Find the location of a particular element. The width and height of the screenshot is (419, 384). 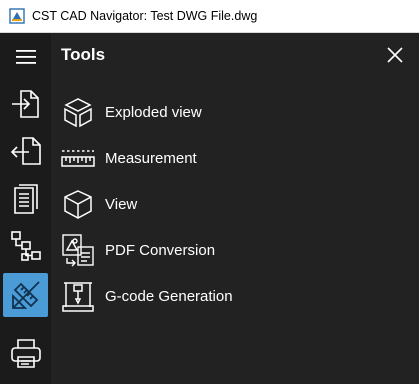

menu-icon is located at coordinates (25, 57).